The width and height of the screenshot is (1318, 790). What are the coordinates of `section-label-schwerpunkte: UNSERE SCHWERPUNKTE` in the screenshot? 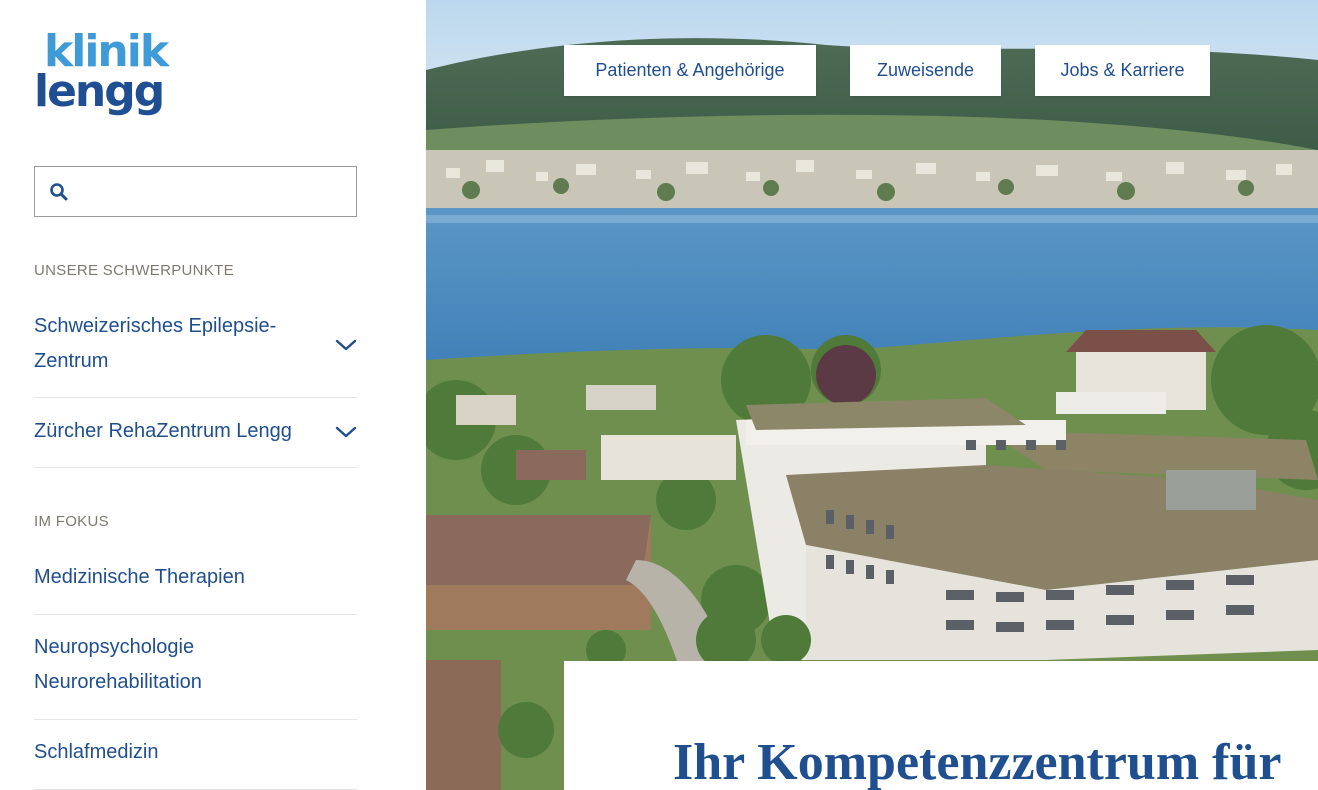 It's located at (134, 270).